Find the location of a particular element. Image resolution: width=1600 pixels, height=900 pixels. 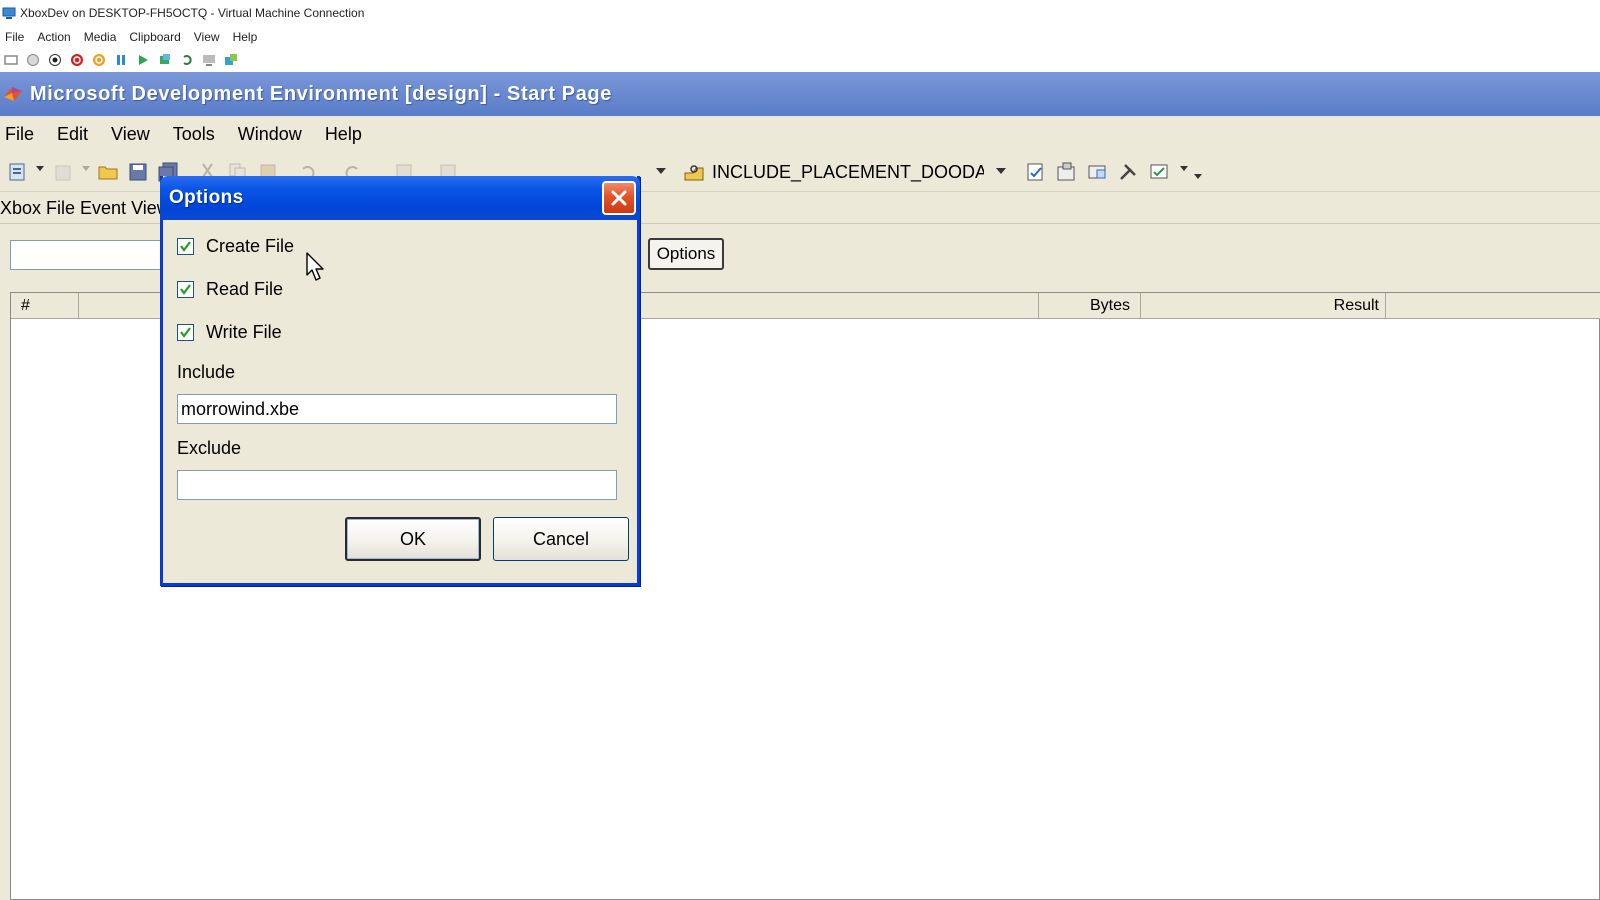

toolbox-icon is located at coordinates (1098, 172).